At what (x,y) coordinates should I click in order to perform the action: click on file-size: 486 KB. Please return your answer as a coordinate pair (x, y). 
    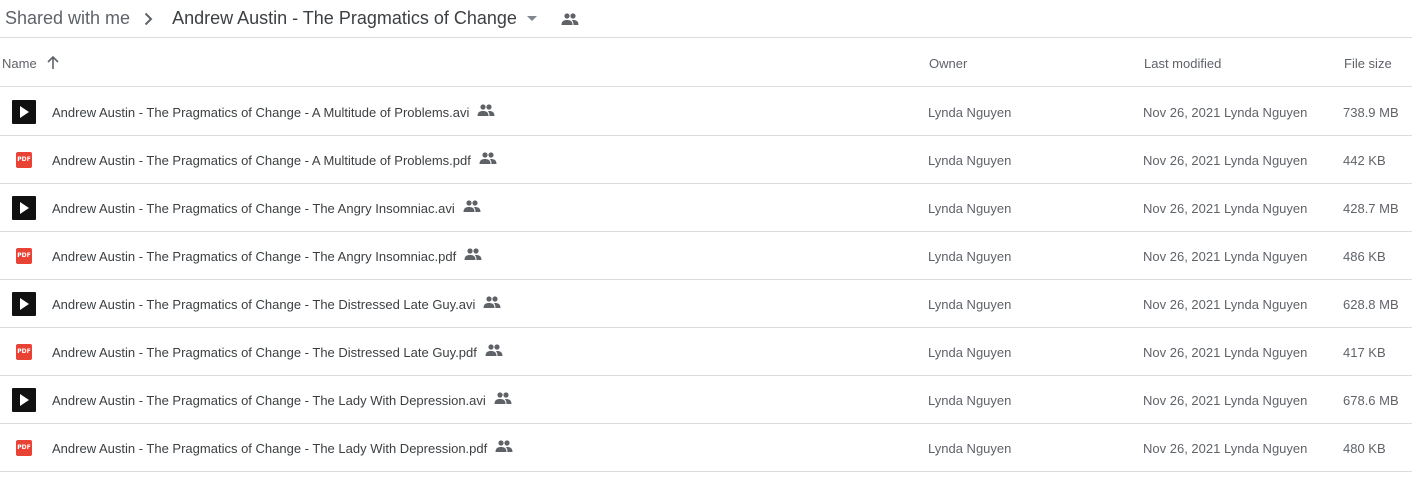
    Looking at the image, I should click on (1364, 256).